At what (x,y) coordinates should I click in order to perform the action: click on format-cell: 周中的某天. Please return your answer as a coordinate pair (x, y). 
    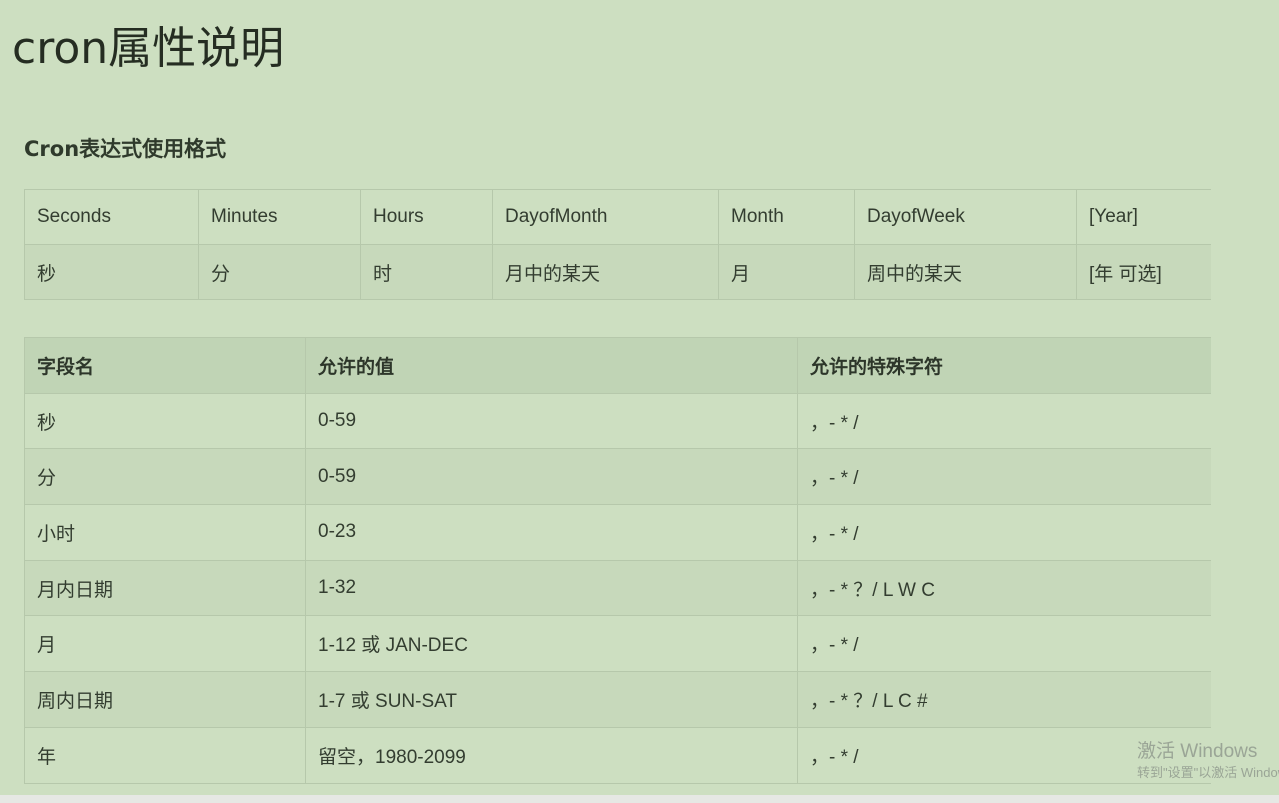
    Looking at the image, I should click on (965, 272).